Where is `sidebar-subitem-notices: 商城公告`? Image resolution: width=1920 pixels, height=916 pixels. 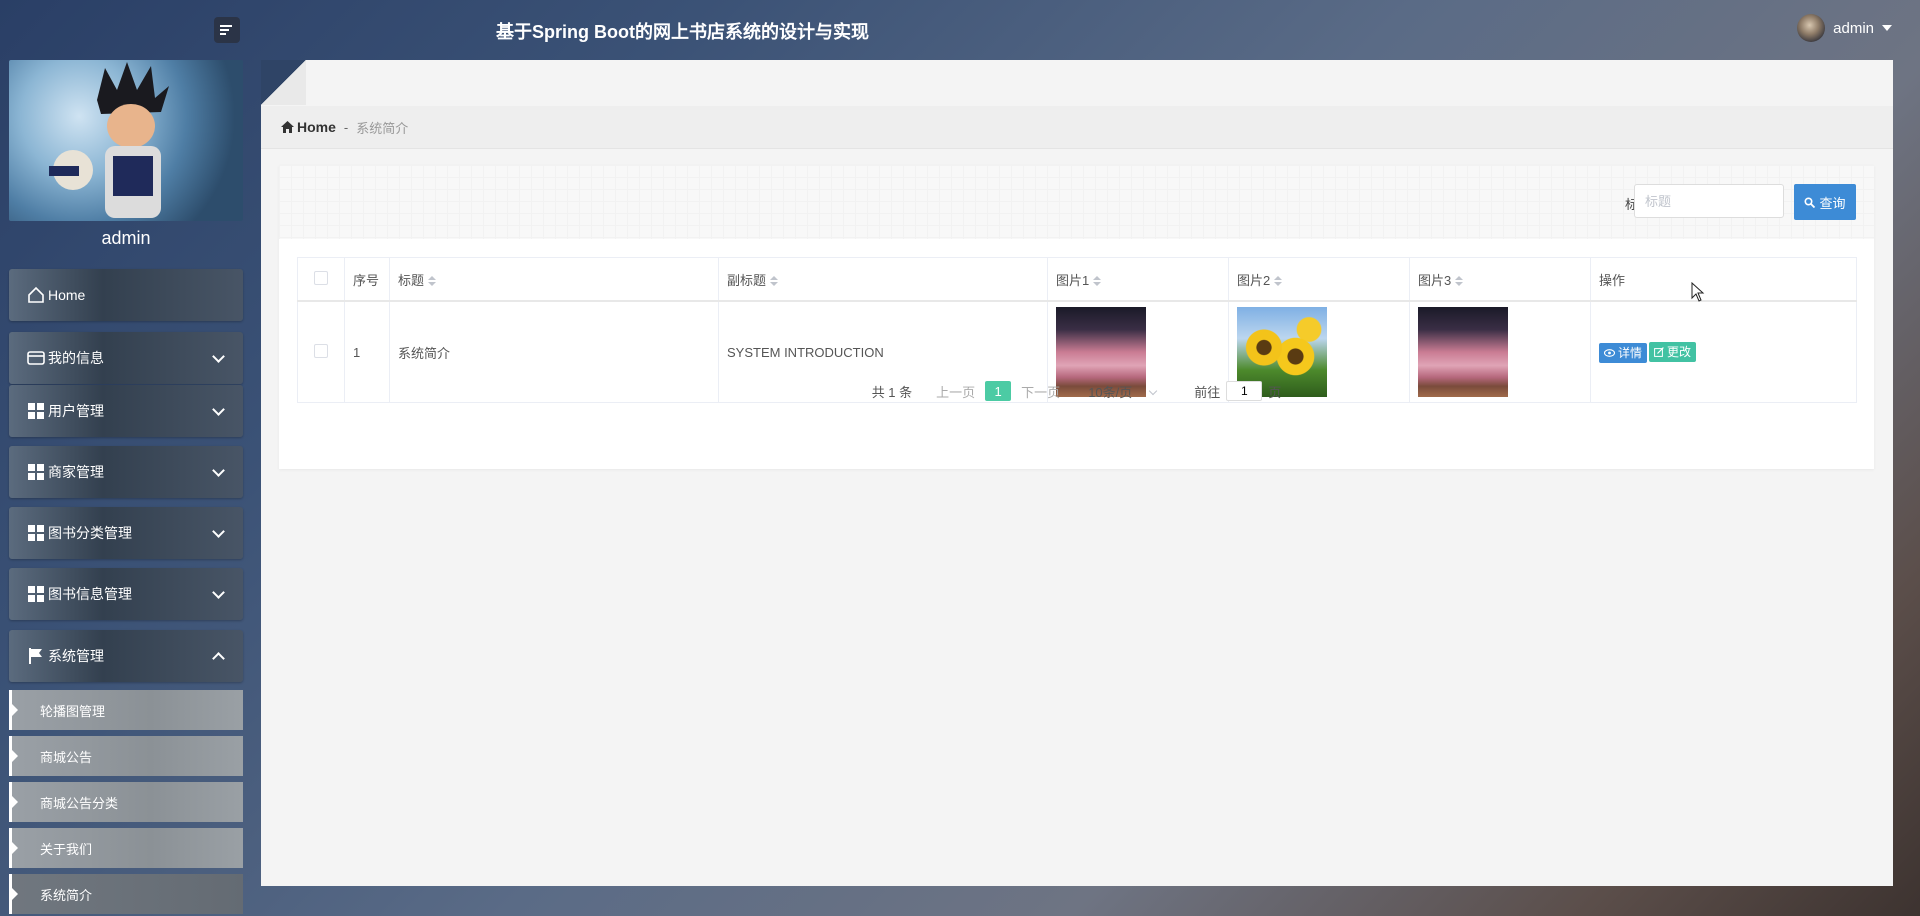 sidebar-subitem-notices: 商城公告 is located at coordinates (126, 756).